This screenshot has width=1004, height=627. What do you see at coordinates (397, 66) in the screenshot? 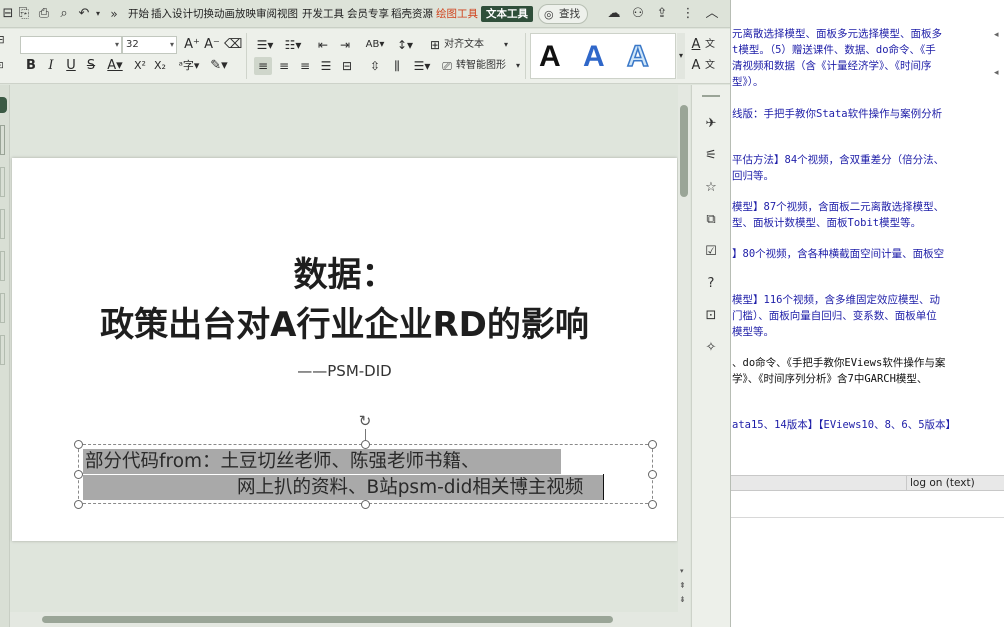
I see `columns-icon: ⫼` at bounding box center [397, 66].